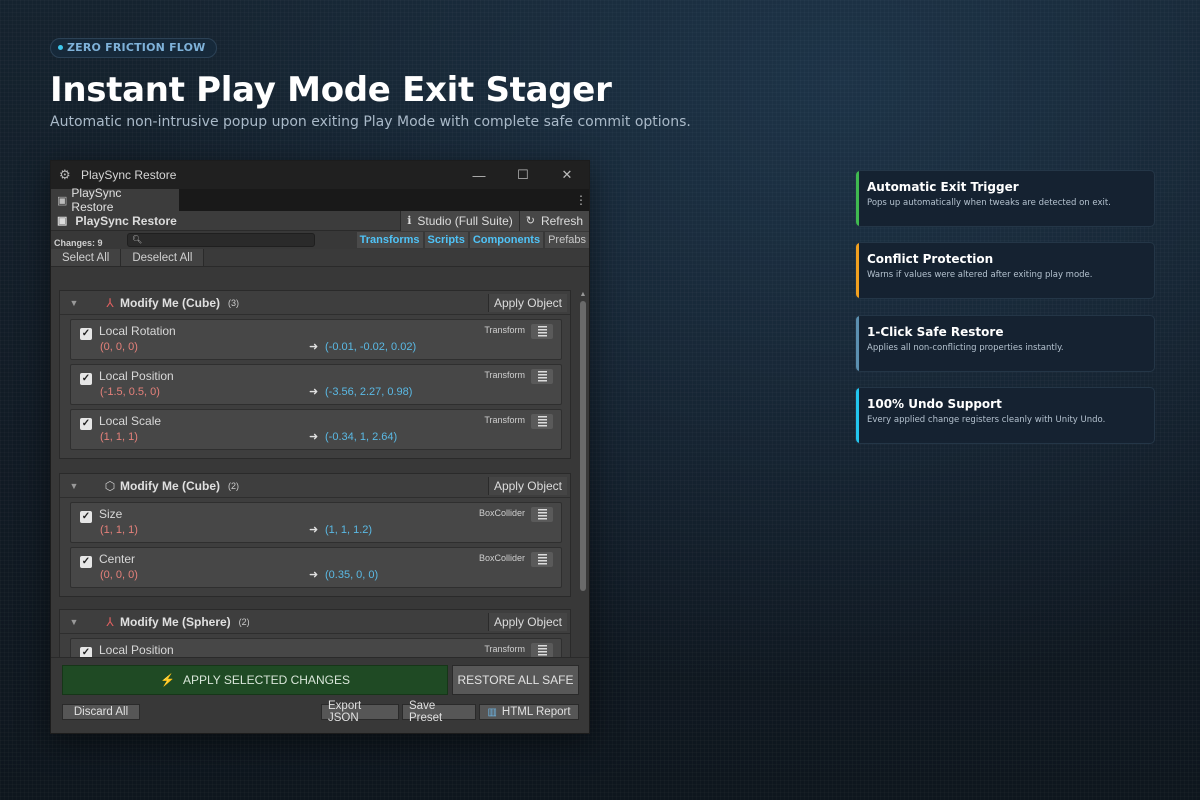  What do you see at coordinates (175, 621) in the screenshot?
I see `group-title: Modify Me (Sphere)` at bounding box center [175, 621].